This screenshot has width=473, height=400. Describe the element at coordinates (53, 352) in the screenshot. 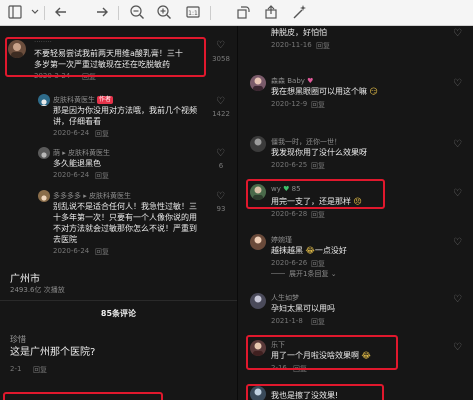

I see `comment-text: 这是广州那个医院?` at that location.